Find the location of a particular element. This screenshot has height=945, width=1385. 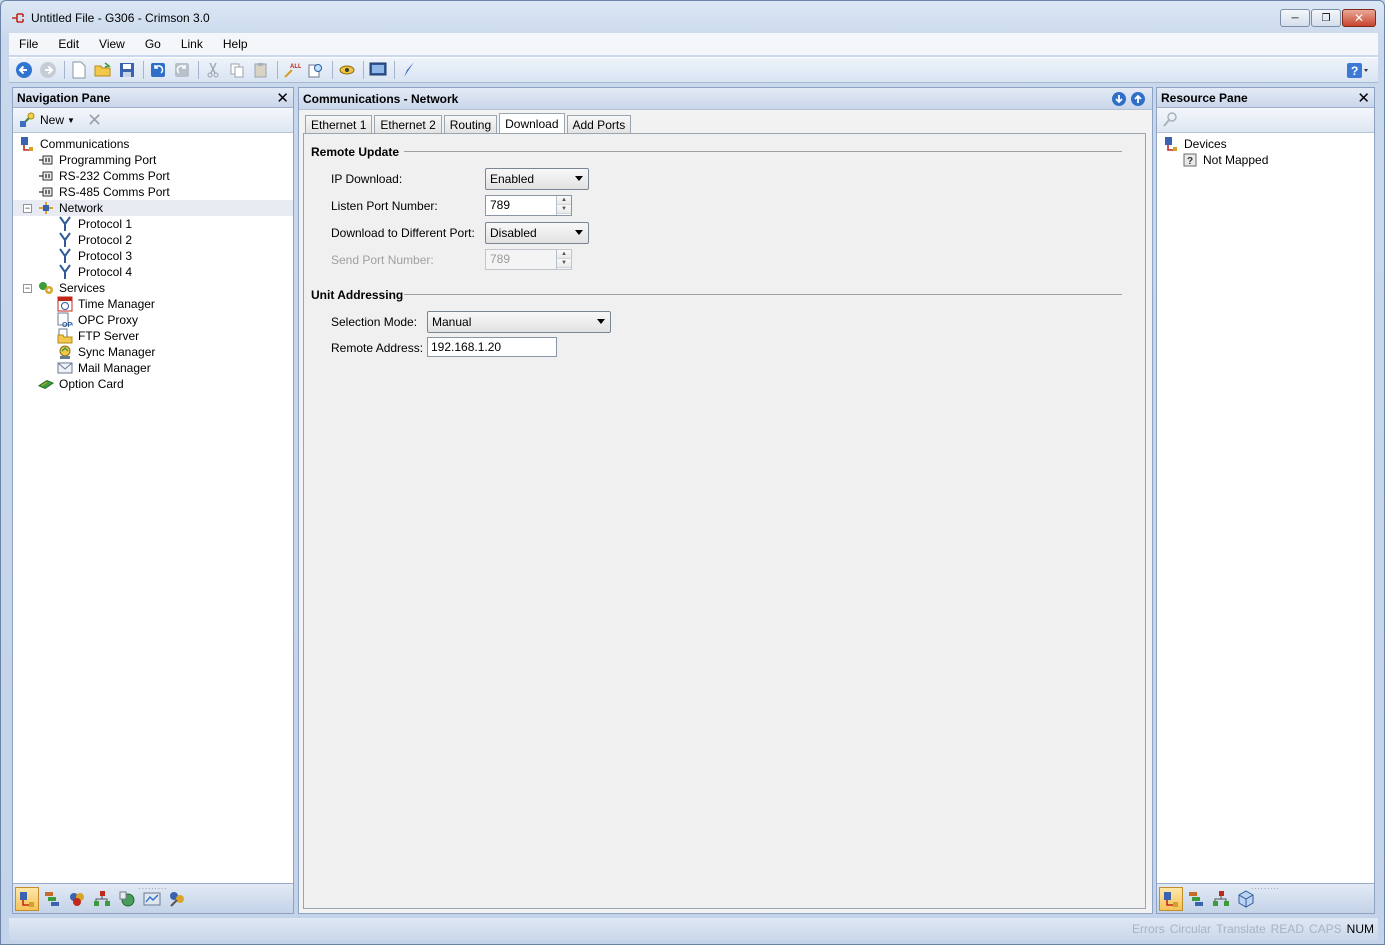

cut-button is located at coordinates (213, 70).